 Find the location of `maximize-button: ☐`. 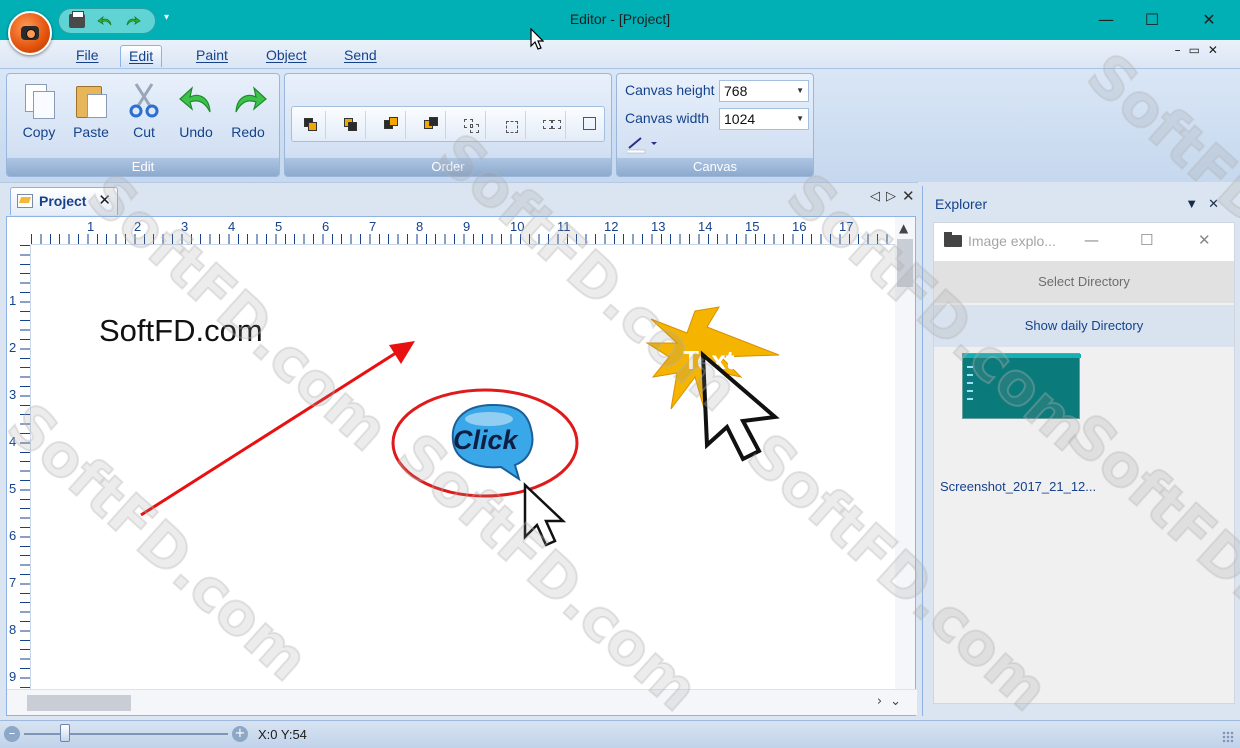

maximize-button: ☐ is located at coordinates (1152, 20).